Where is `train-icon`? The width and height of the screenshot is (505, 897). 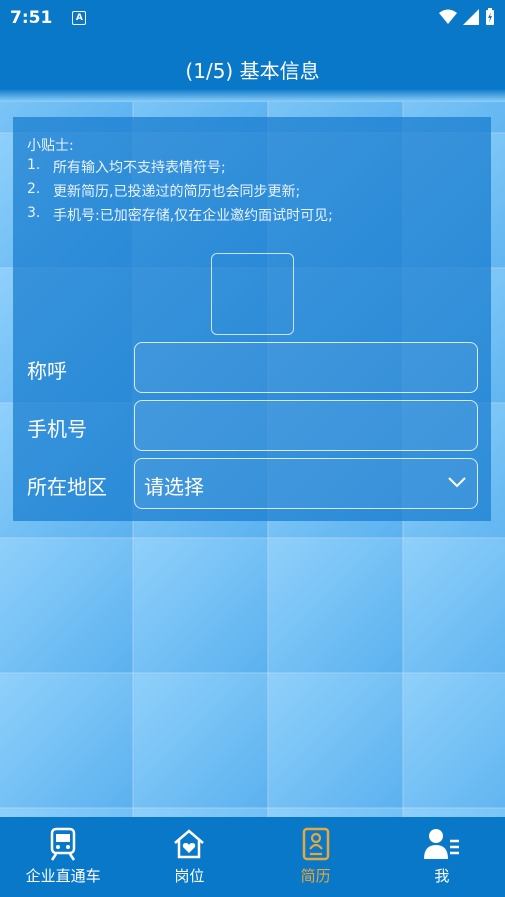
train-icon is located at coordinates (63, 844).